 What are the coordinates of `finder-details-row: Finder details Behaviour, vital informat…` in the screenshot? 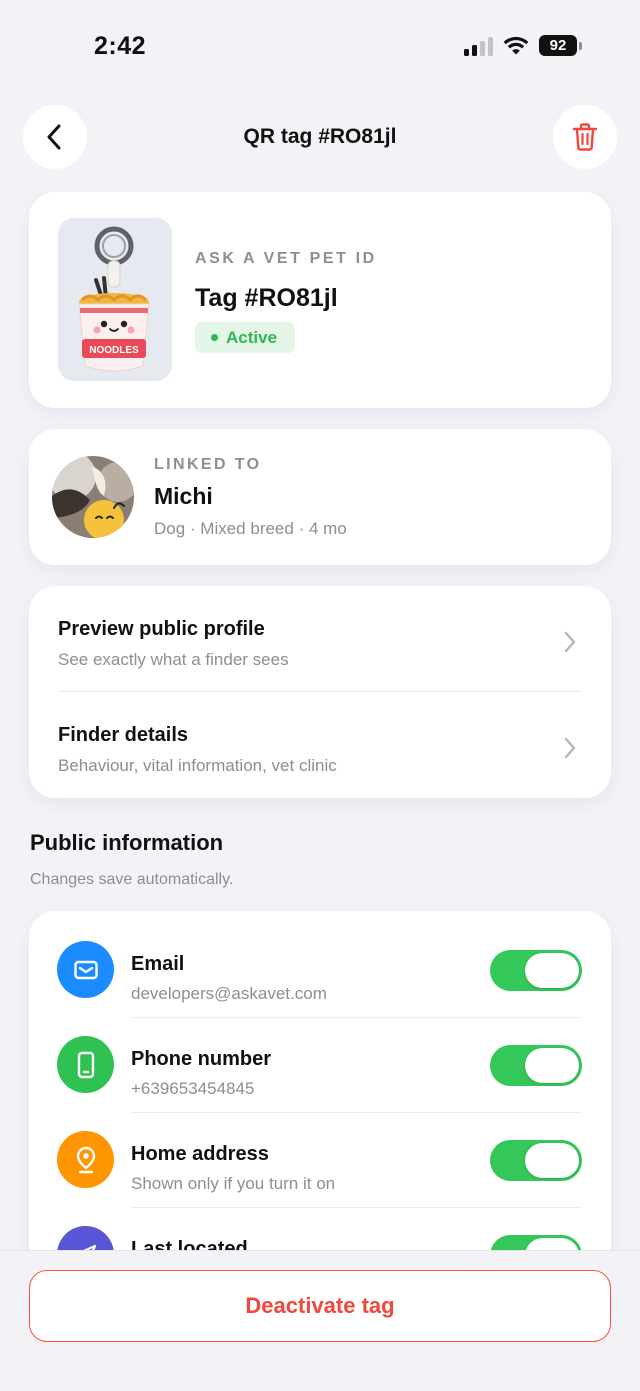 It's located at (320, 745).